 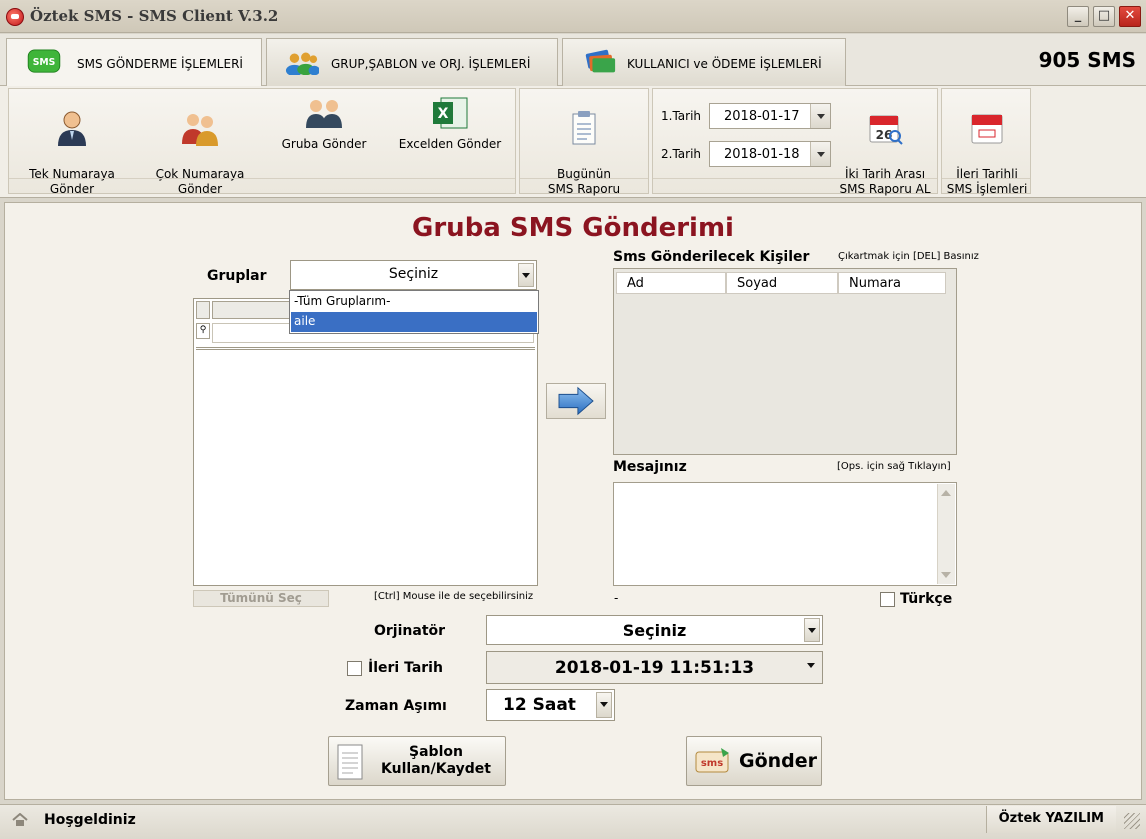 I want to click on send-excel-label: Excelden Gönder, so click(x=450, y=144).